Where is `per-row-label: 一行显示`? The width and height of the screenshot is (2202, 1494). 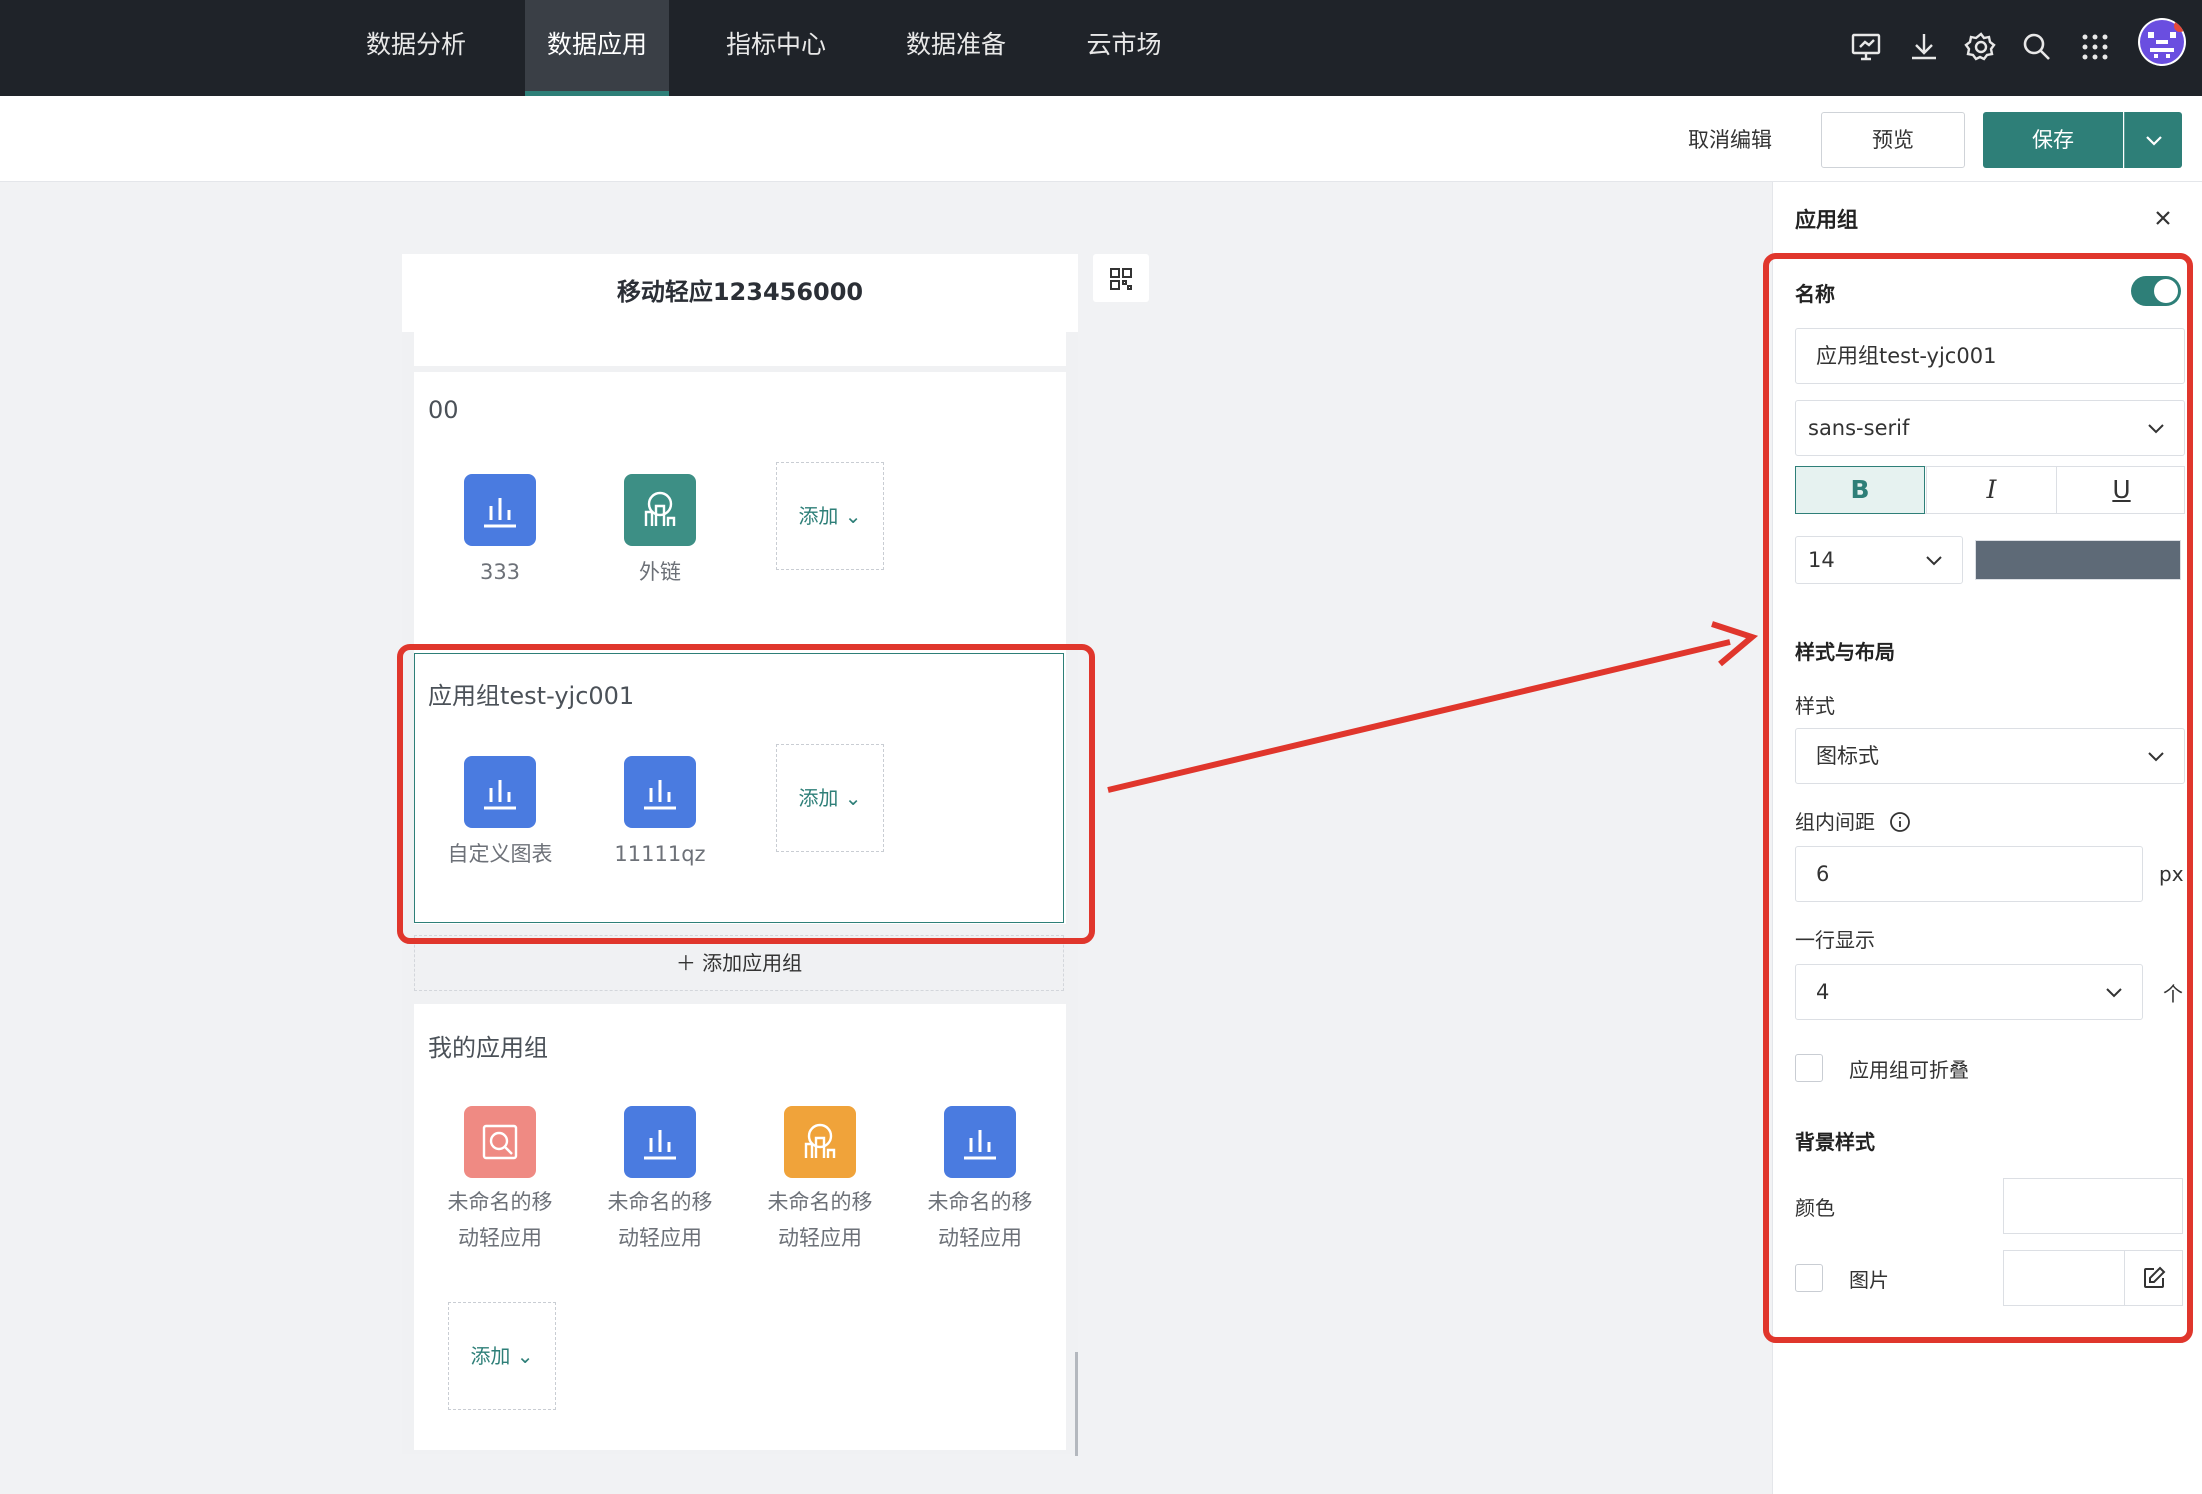
per-row-label: 一行显示 is located at coordinates (1835, 940).